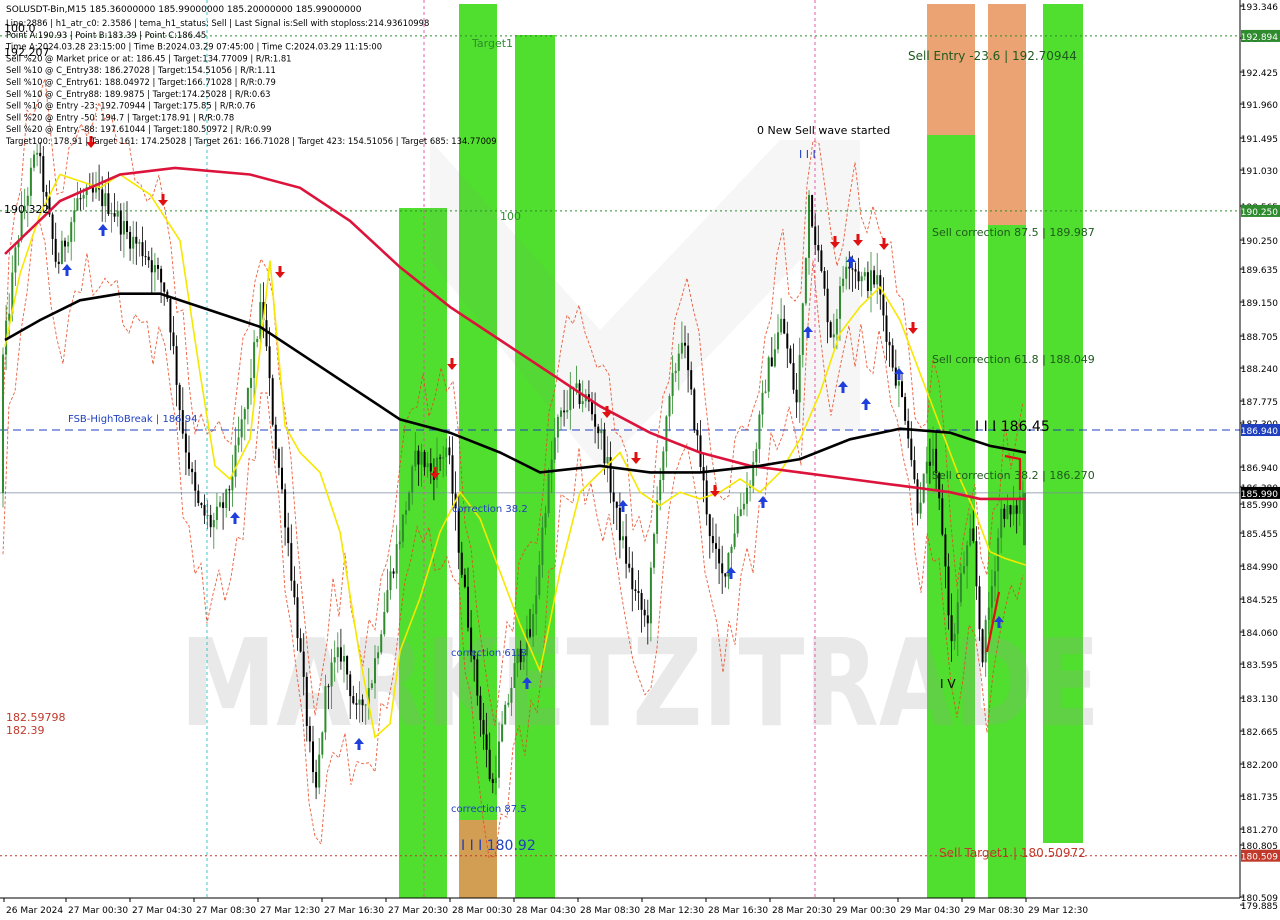  What do you see at coordinates (489, 809) in the screenshot?
I see `chart-annotation: correction 87.5` at bounding box center [489, 809].